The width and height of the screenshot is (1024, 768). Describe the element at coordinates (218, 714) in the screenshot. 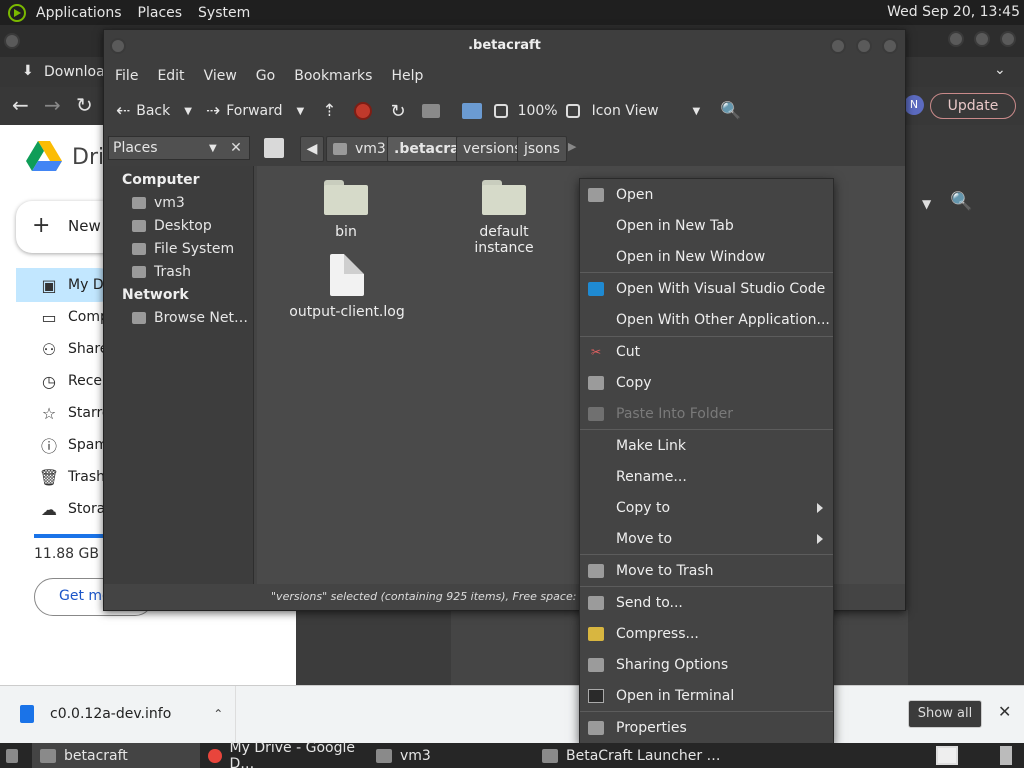

I see `chevron-up-icon: ⌃` at that location.